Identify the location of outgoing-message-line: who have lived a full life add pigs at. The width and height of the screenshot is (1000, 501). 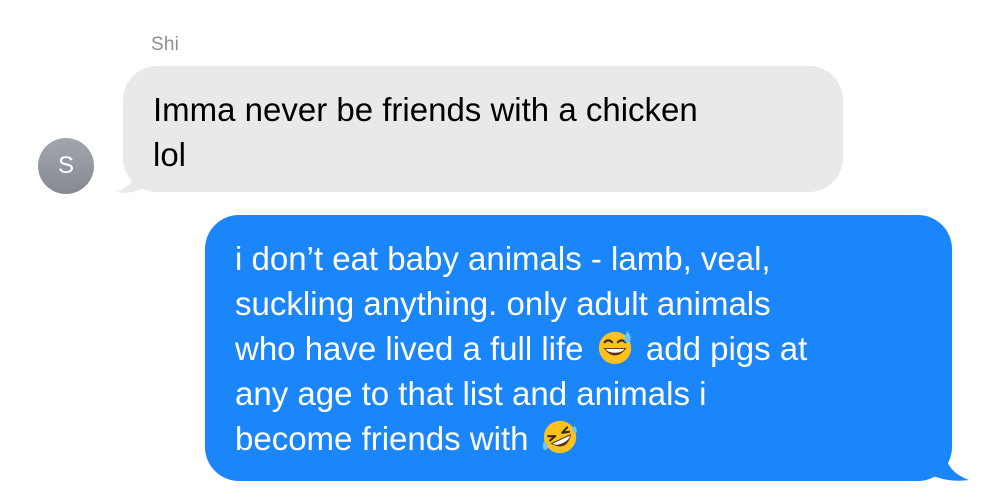
(579, 348).